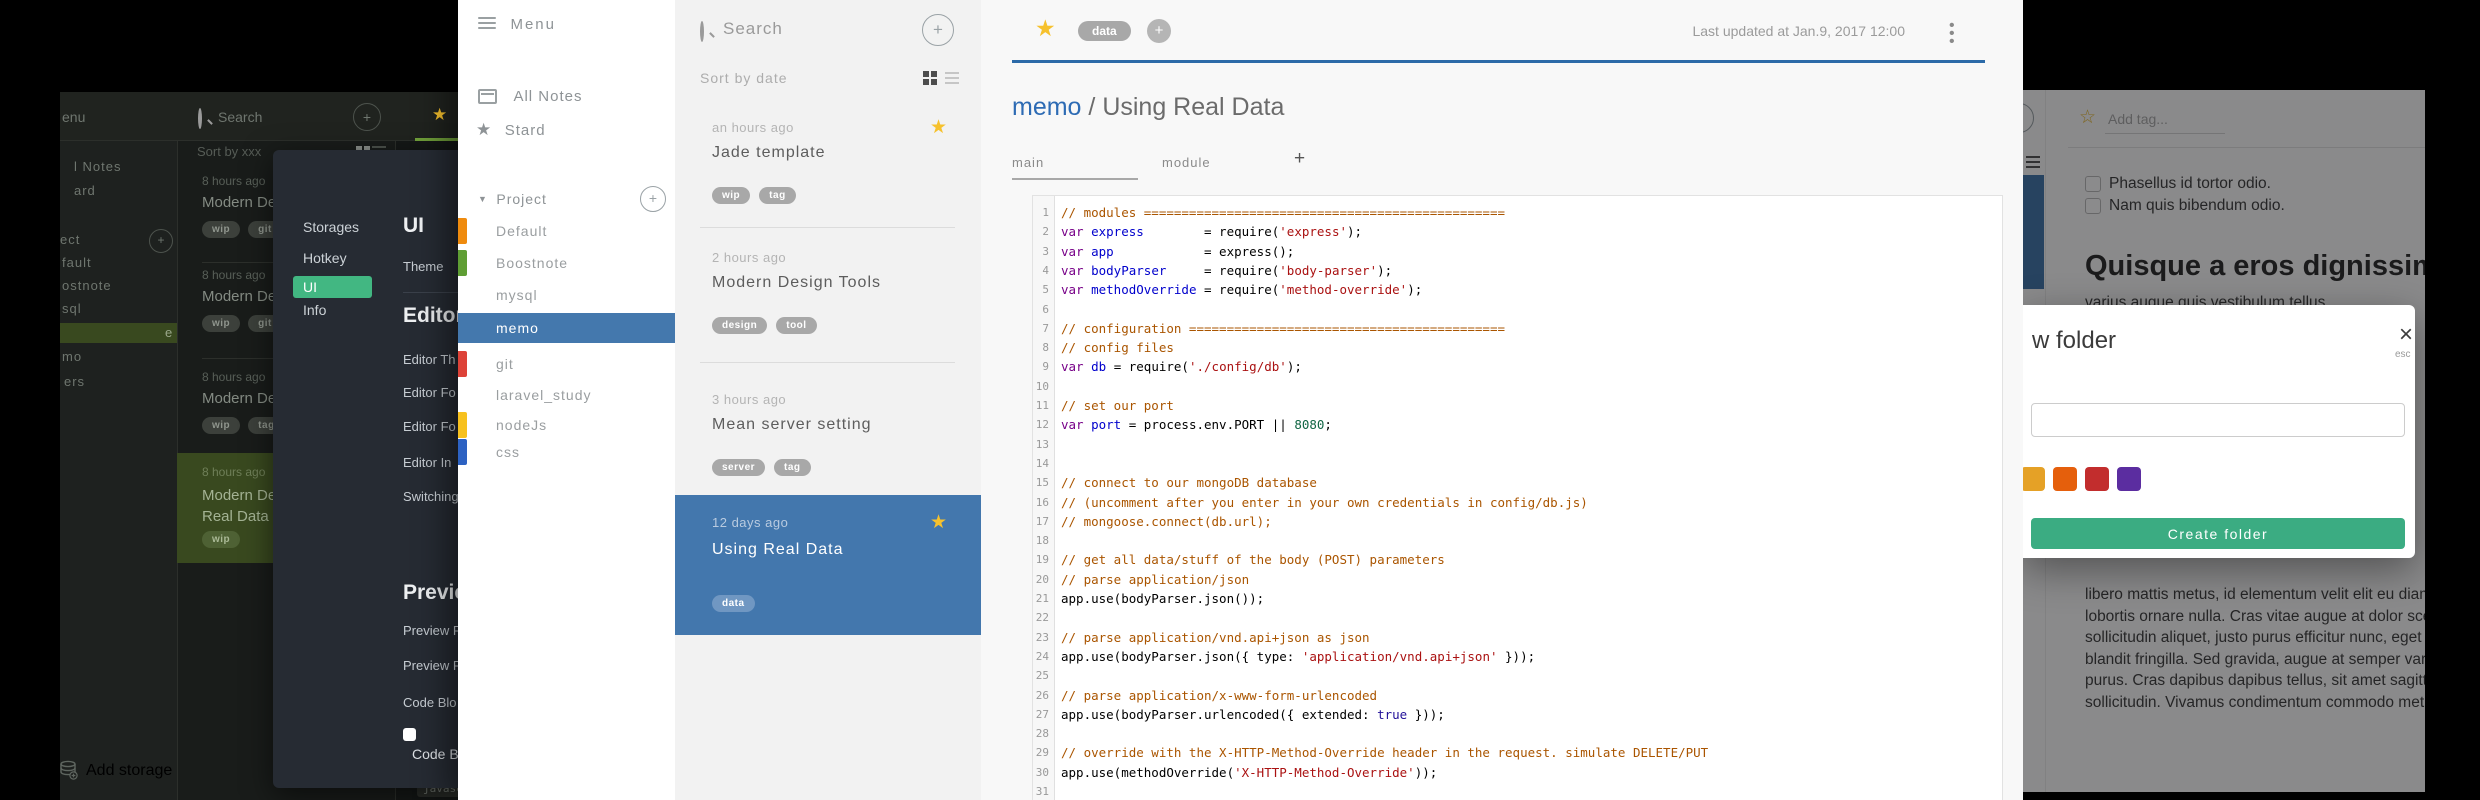 The height and width of the screenshot is (800, 2480). What do you see at coordinates (332, 287) in the screenshot?
I see `settings-nav-item-active: UI` at bounding box center [332, 287].